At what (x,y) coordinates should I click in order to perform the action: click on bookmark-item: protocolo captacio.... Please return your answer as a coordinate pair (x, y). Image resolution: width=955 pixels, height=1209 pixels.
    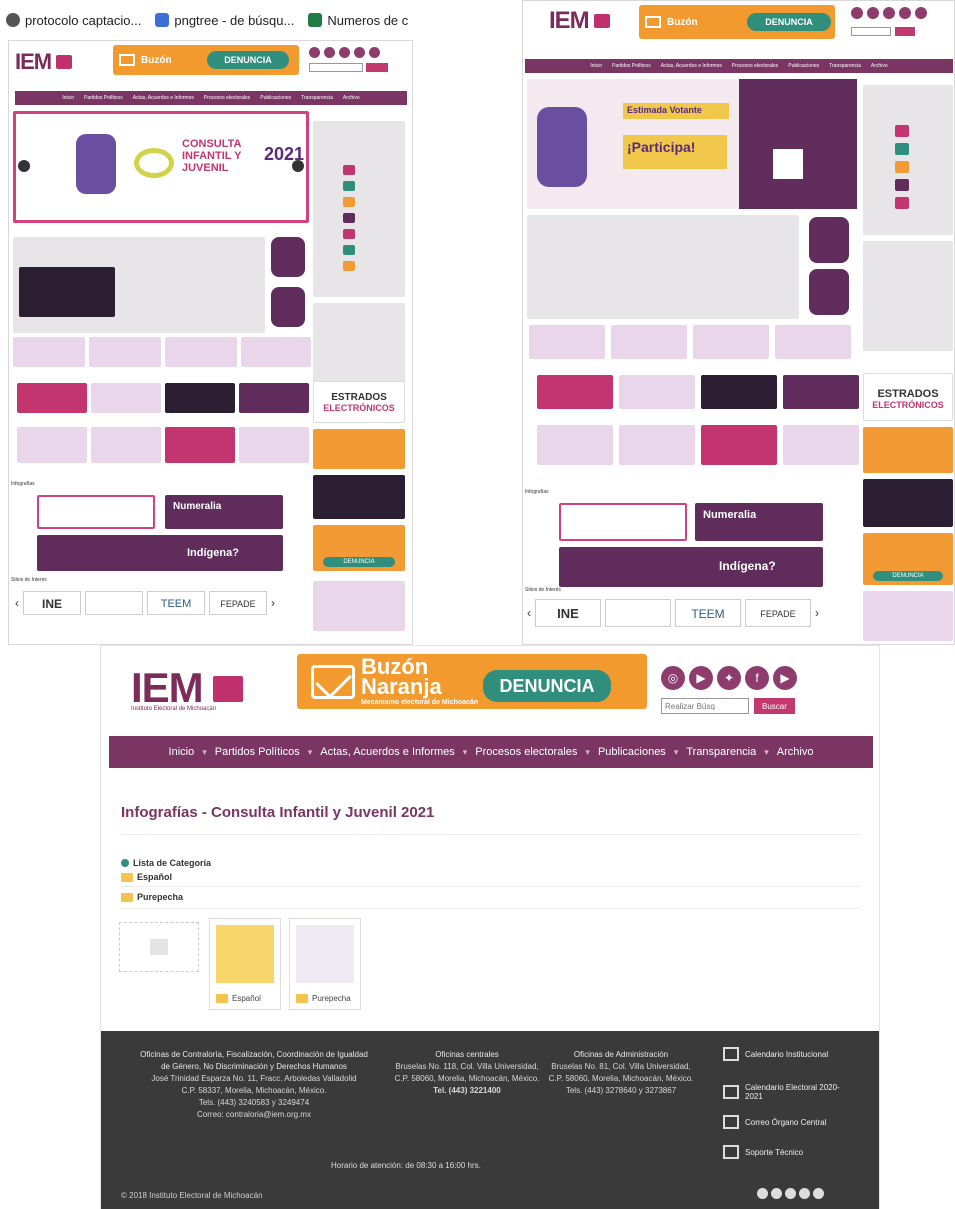
    Looking at the image, I should click on (73, 20).